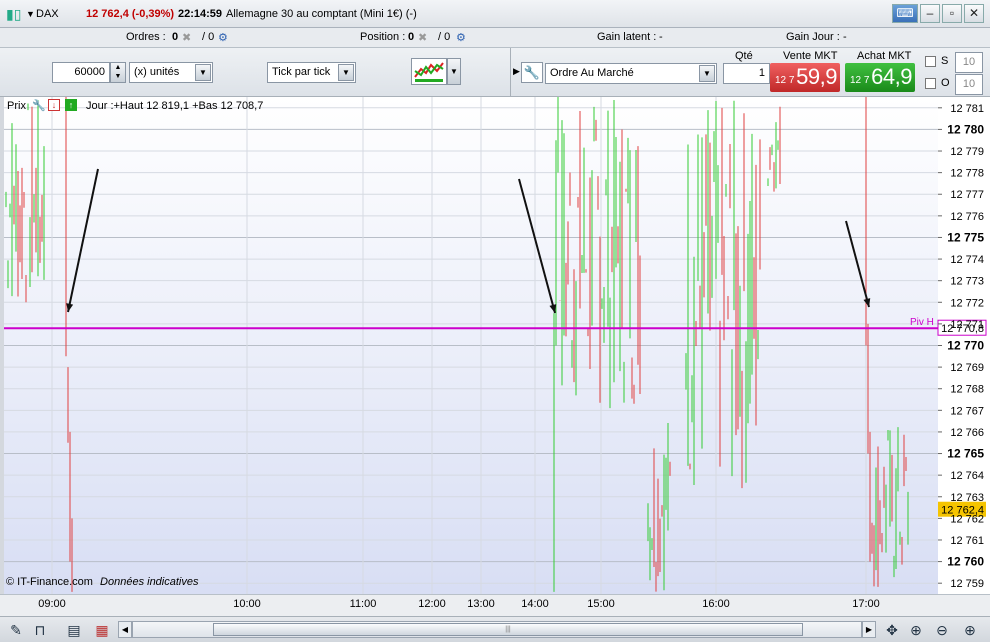  What do you see at coordinates (967, 519) in the screenshot?
I see `y-tick-label: 12 762` at bounding box center [967, 519].